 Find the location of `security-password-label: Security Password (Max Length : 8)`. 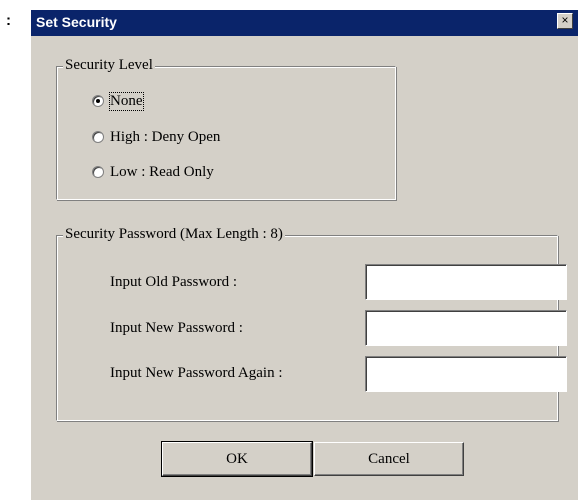

security-password-label: Security Password (Max Length : 8) is located at coordinates (174, 234).